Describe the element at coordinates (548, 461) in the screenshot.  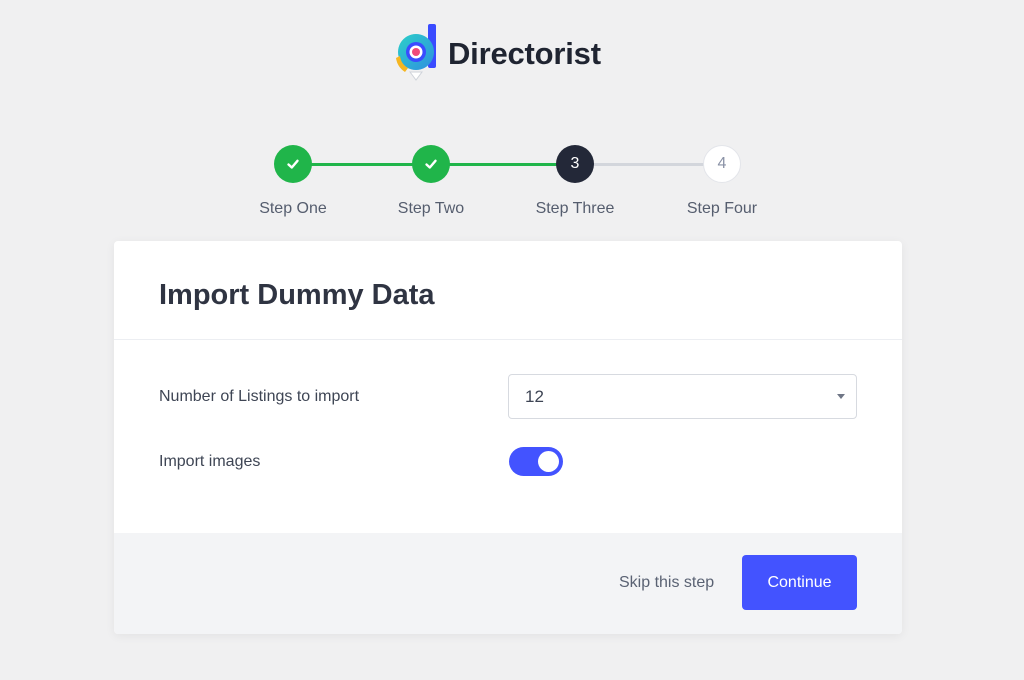
I see `toggle-knob` at that location.